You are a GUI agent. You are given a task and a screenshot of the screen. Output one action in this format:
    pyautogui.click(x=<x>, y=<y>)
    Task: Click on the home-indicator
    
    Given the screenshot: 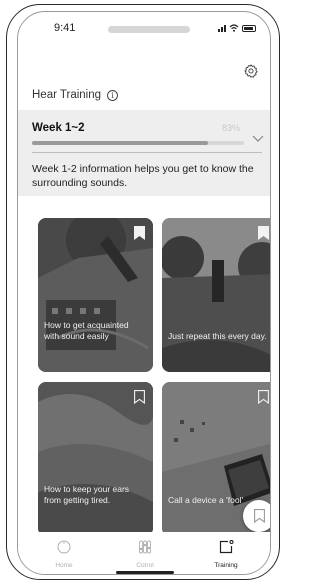 What is the action you would take?
    pyautogui.click(x=145, y=572)
    